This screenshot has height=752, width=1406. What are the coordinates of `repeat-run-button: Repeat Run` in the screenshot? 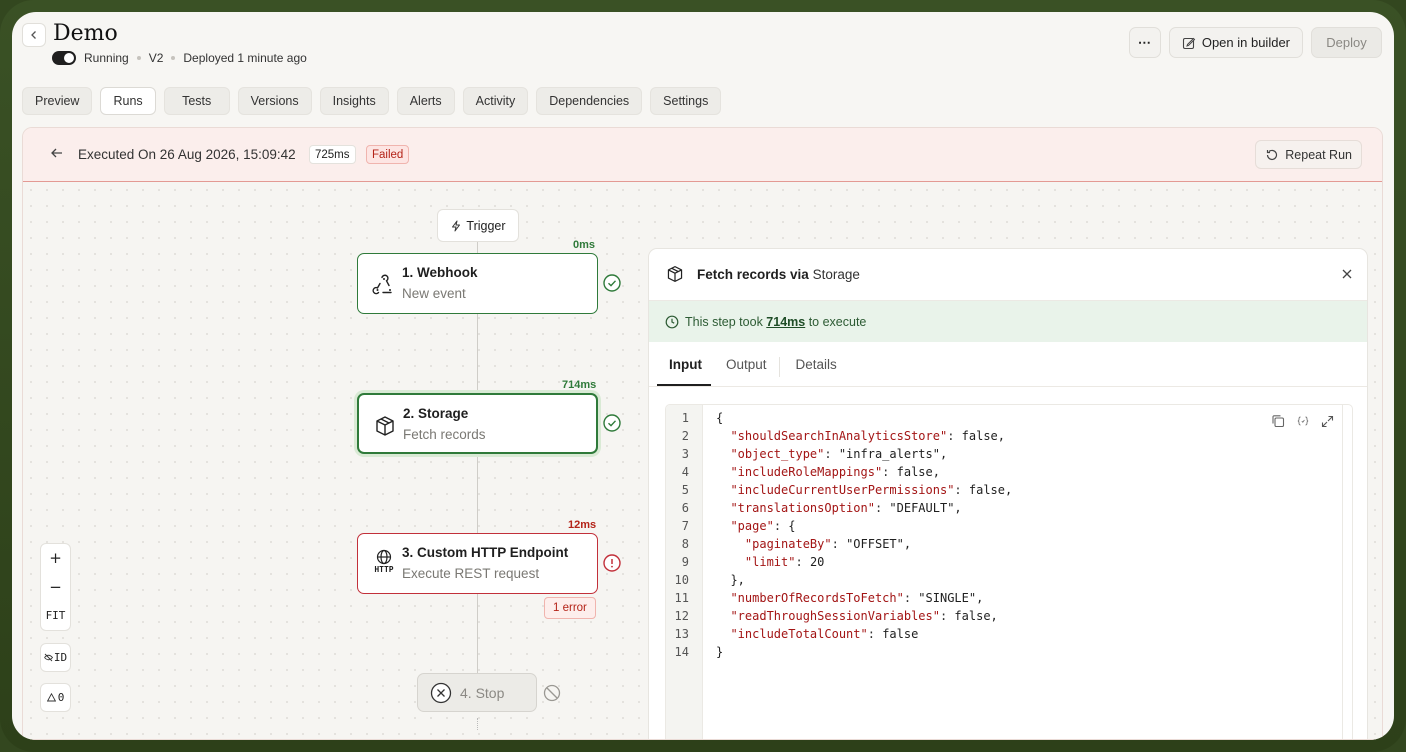 It's located at (1308, 154).